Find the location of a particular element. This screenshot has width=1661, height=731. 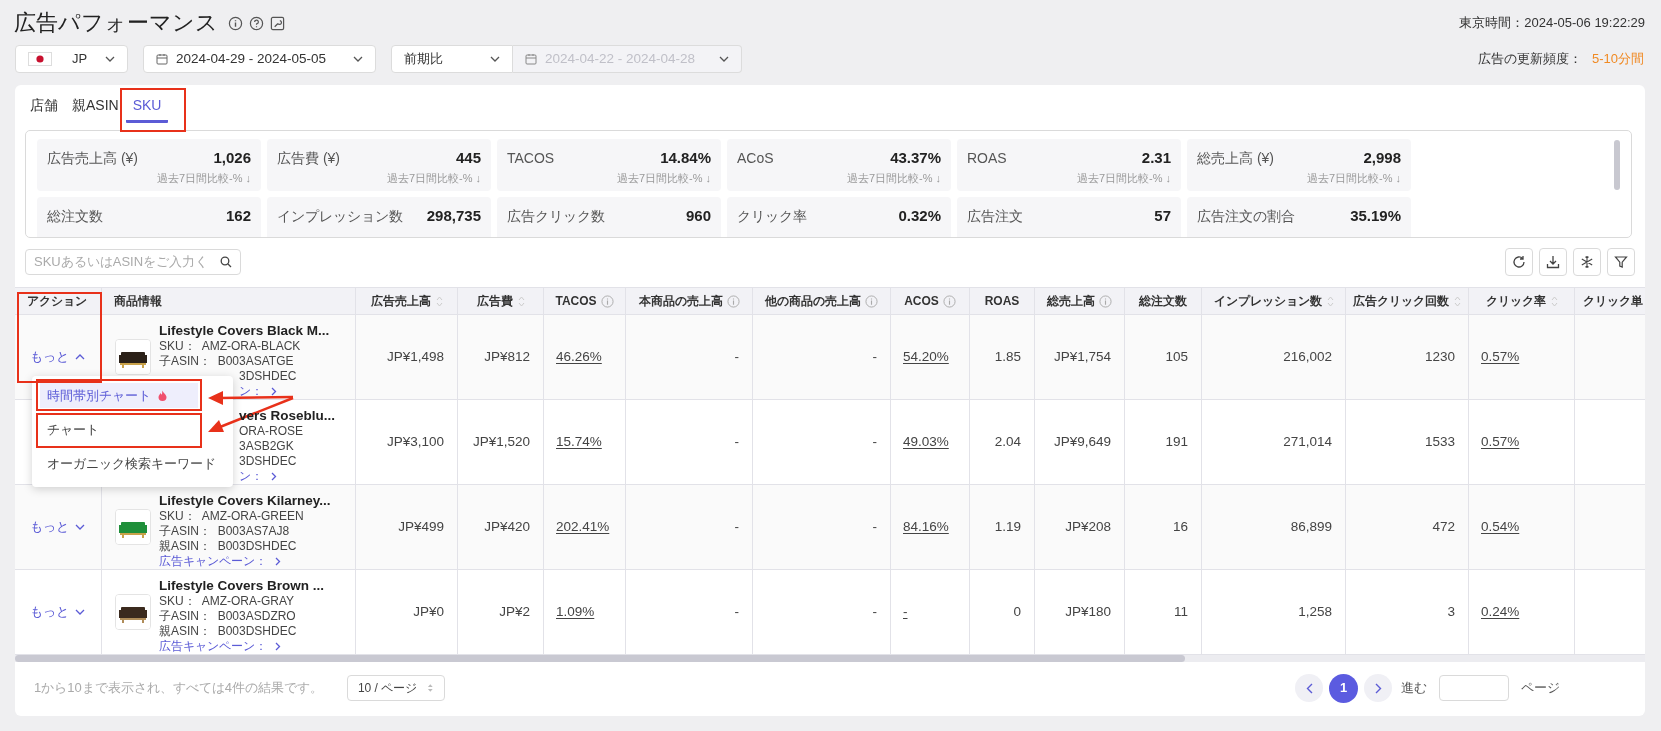

scrollbar-thumb is located at coordinates (1617, 165).